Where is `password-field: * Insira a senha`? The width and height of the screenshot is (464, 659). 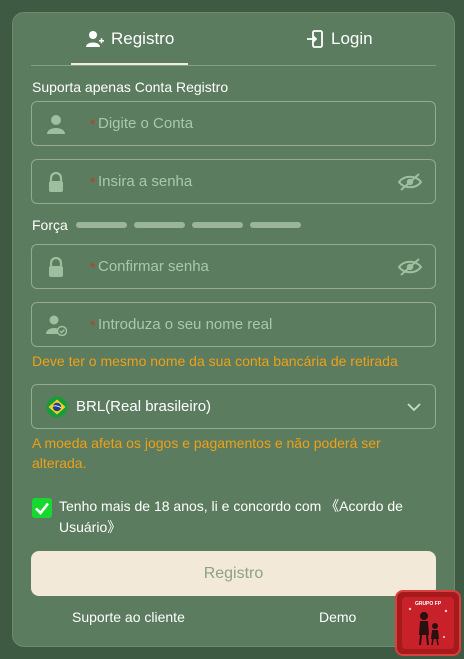
password-field: * Insira a senha is located at coordinates (233, 181).